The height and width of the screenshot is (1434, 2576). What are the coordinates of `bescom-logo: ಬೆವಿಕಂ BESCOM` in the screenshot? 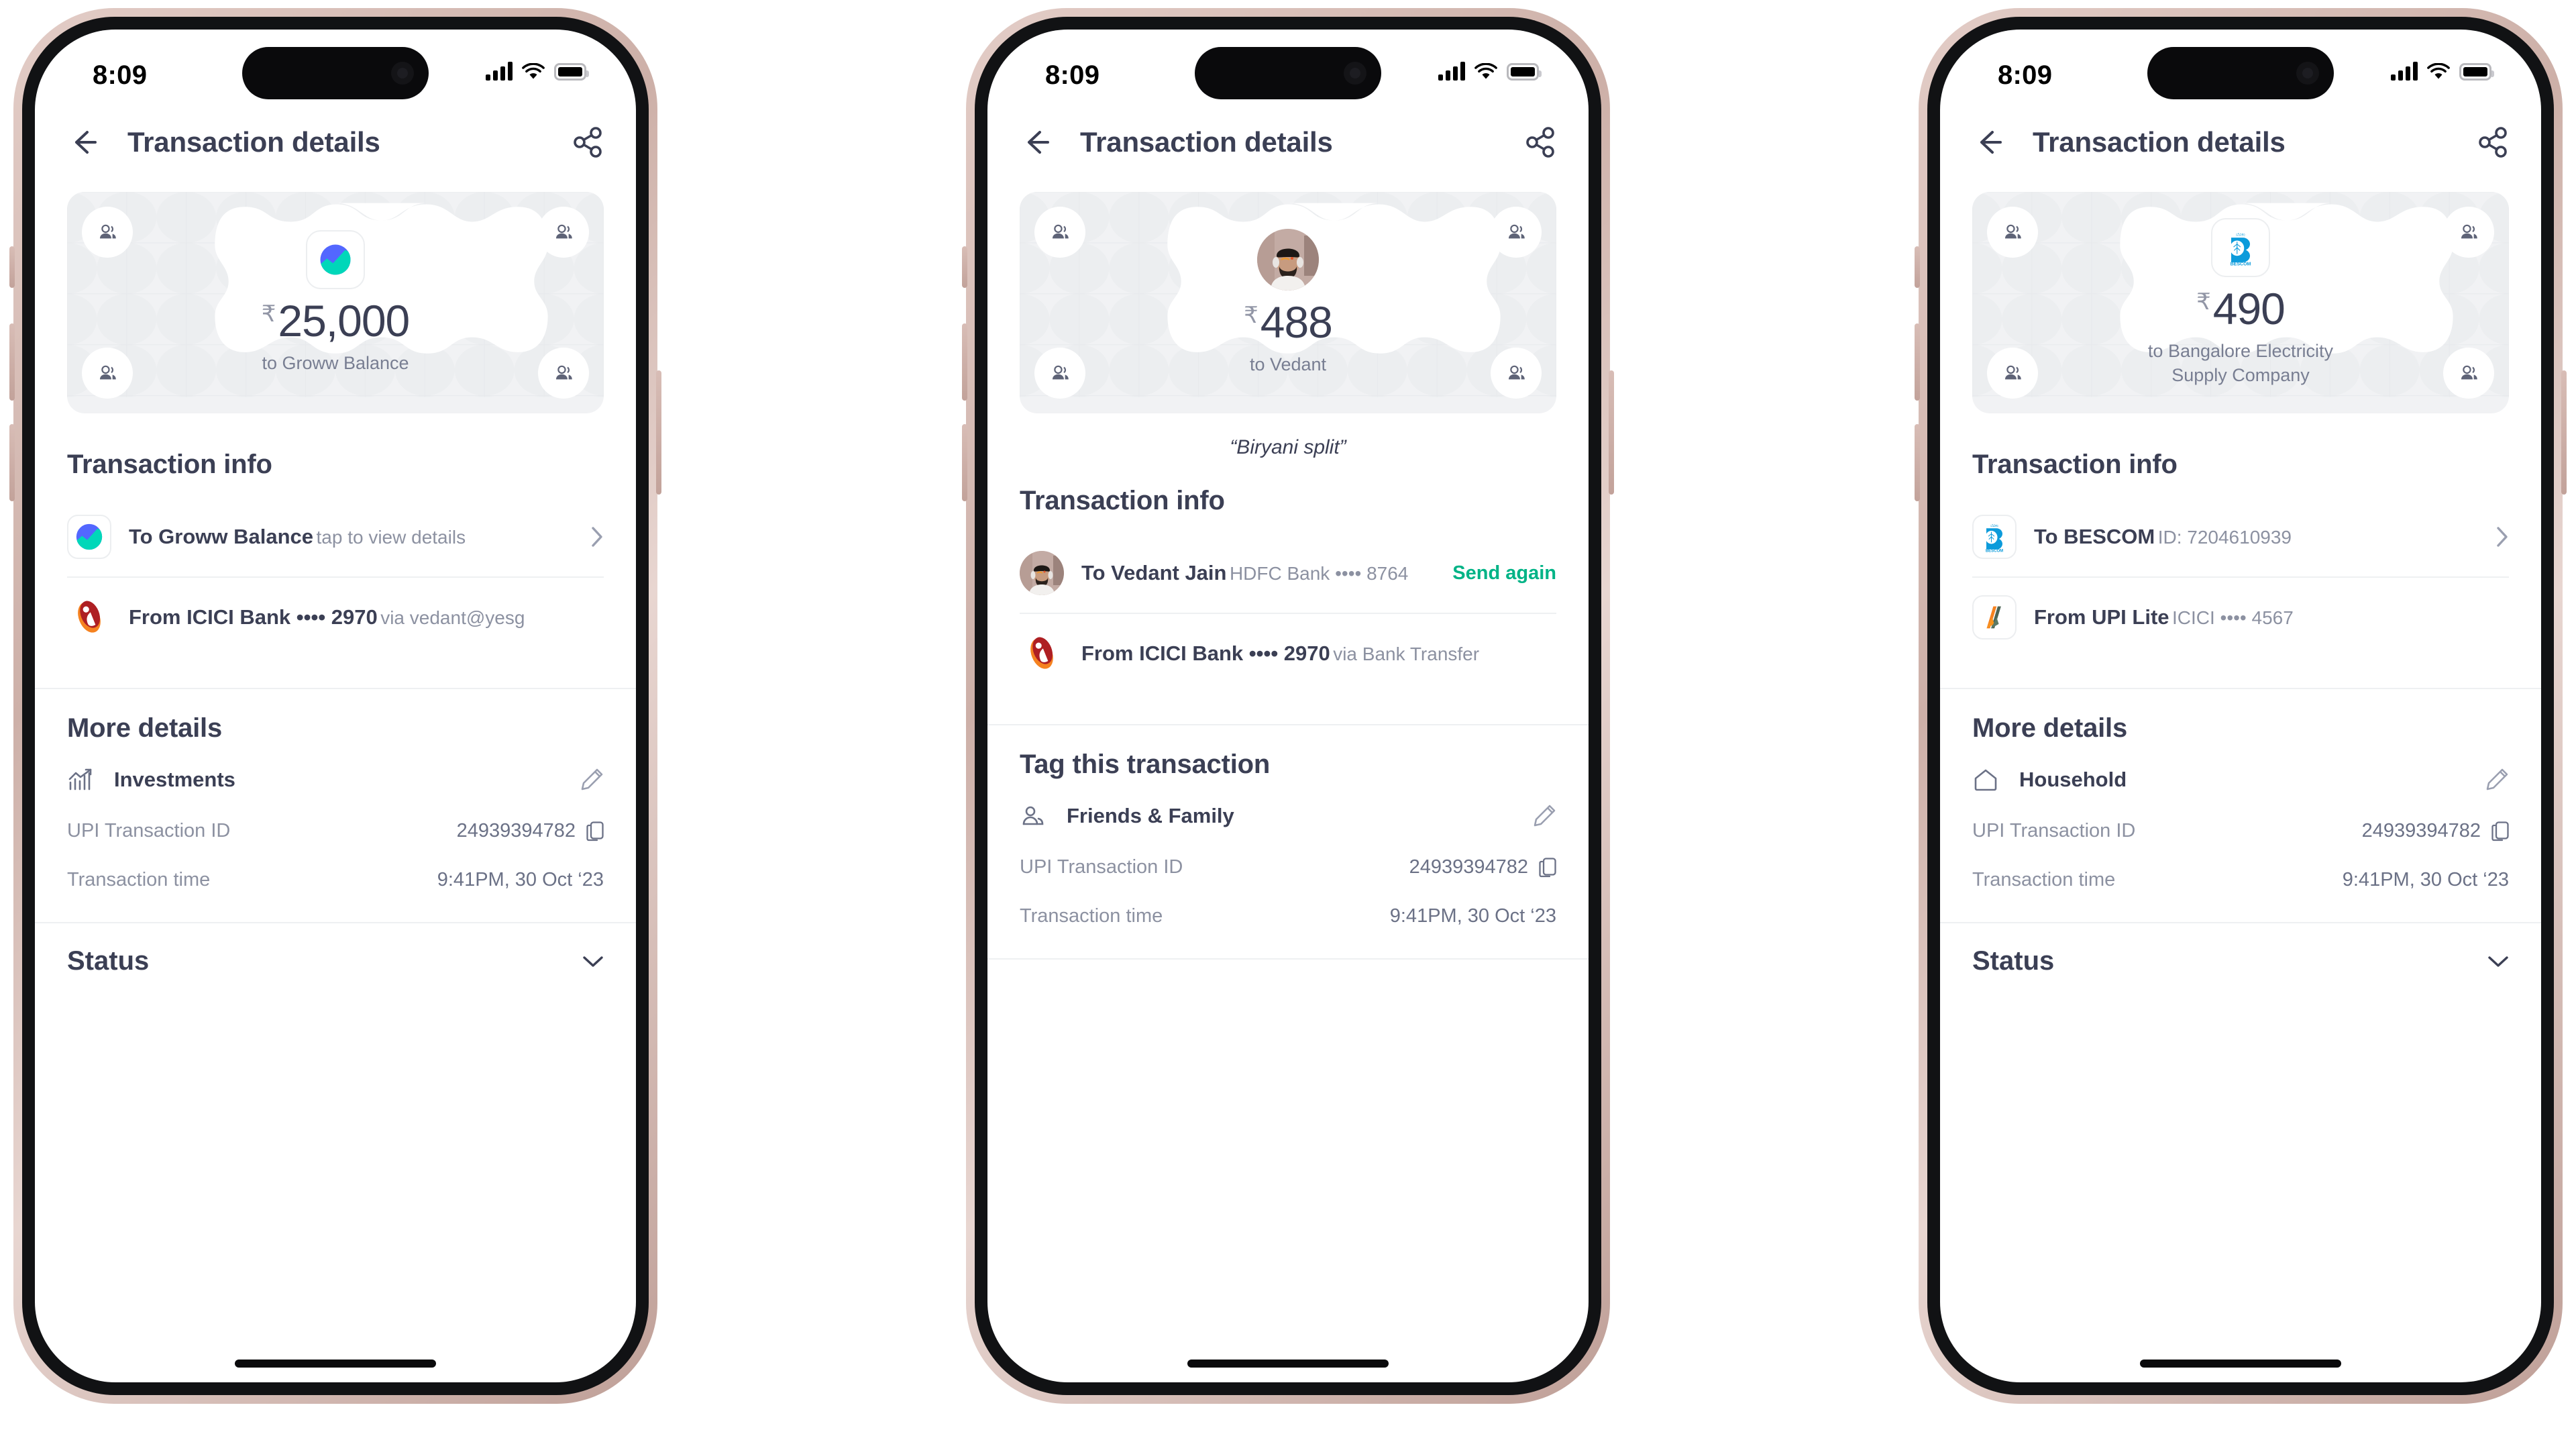 It's located at (2240, 247).